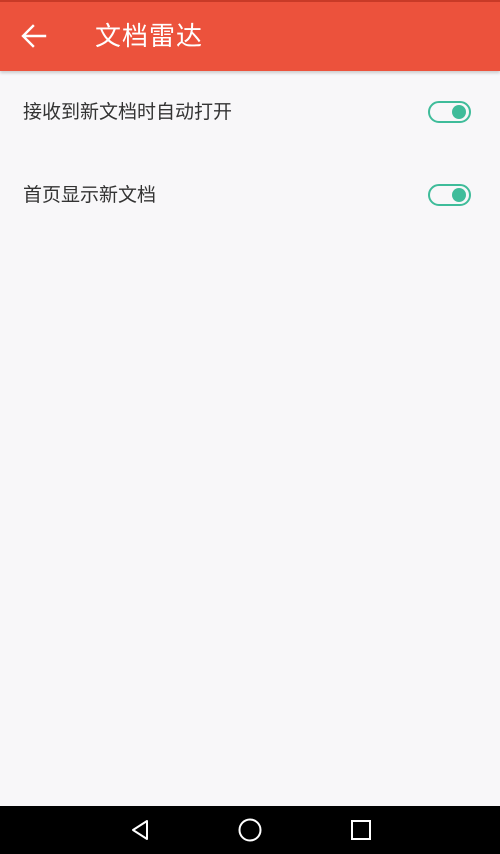 This screenshot has height=854, width=500. I want to click on nav-recents-button, so click(361, 830).